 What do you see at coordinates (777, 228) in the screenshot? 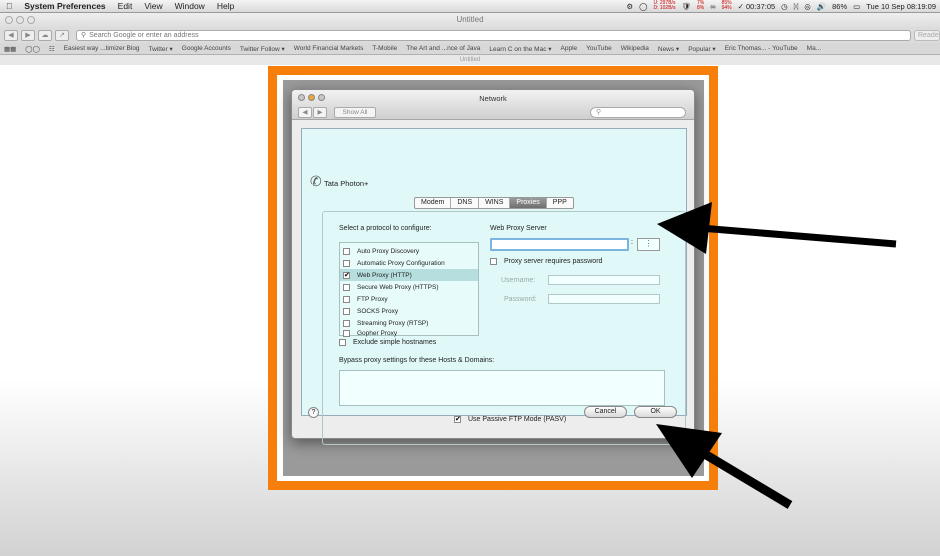
I see `arrow-to-proxy-server-icon` at bounding box center [777, 228].